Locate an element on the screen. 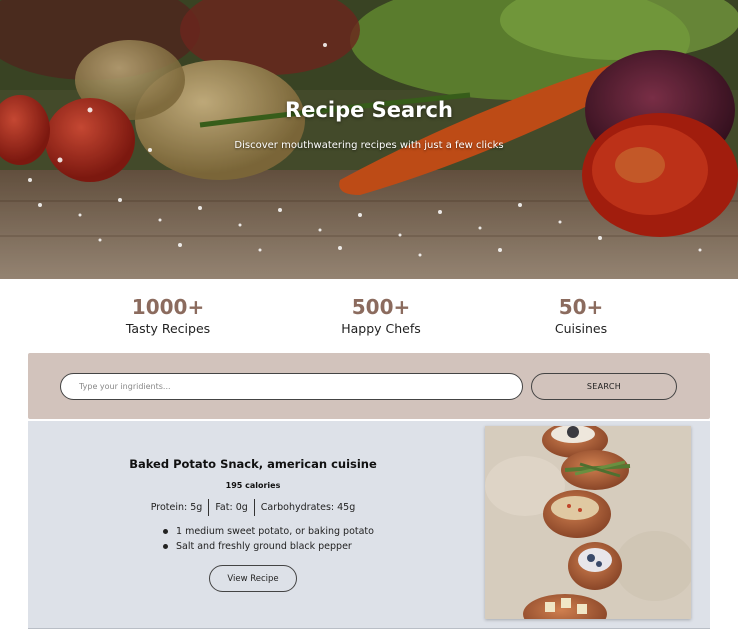 Image resolution: width=738 pixels, height=631 pixels. stat-label: Happy Chefs is located at coordinates (381, 328).